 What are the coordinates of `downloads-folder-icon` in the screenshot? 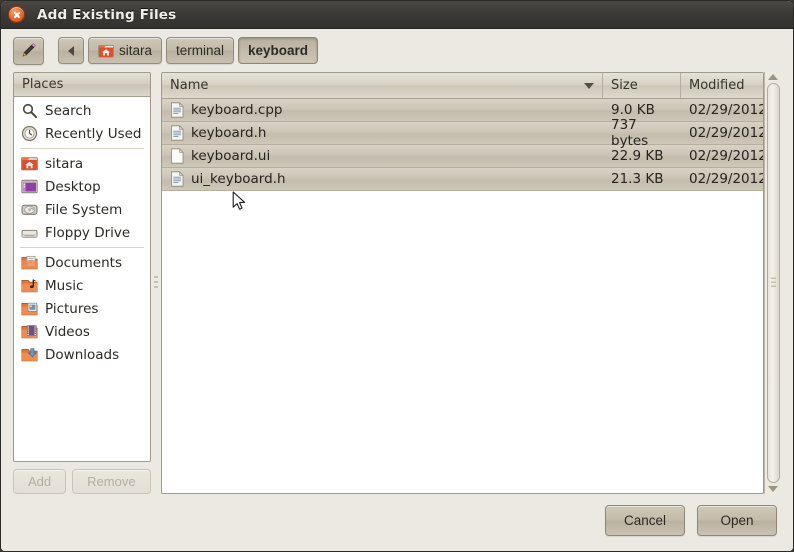 It's located at (29, 355).